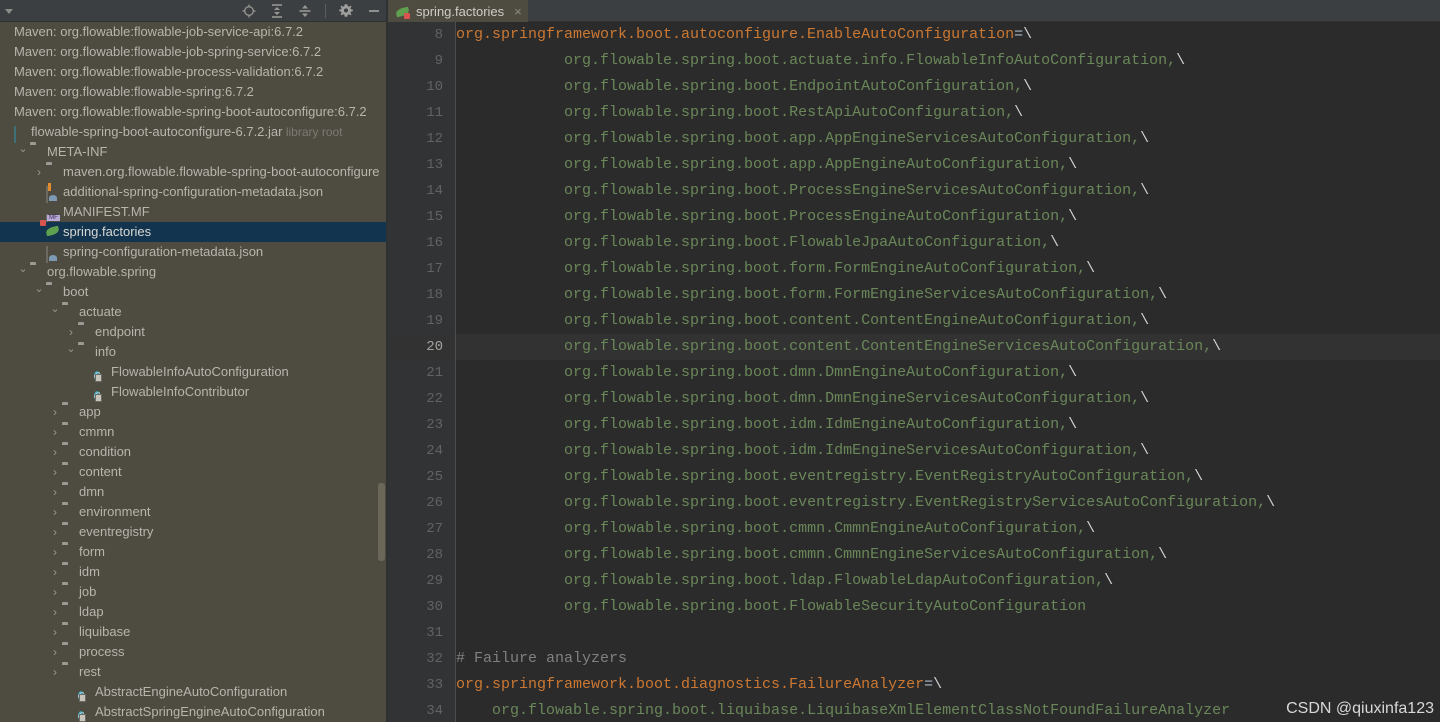 This screenshot has width=1440, height=722. Describe the element at coordinates (194, 612) in the screenshot. I see `tree-item: › ldap` at that location.